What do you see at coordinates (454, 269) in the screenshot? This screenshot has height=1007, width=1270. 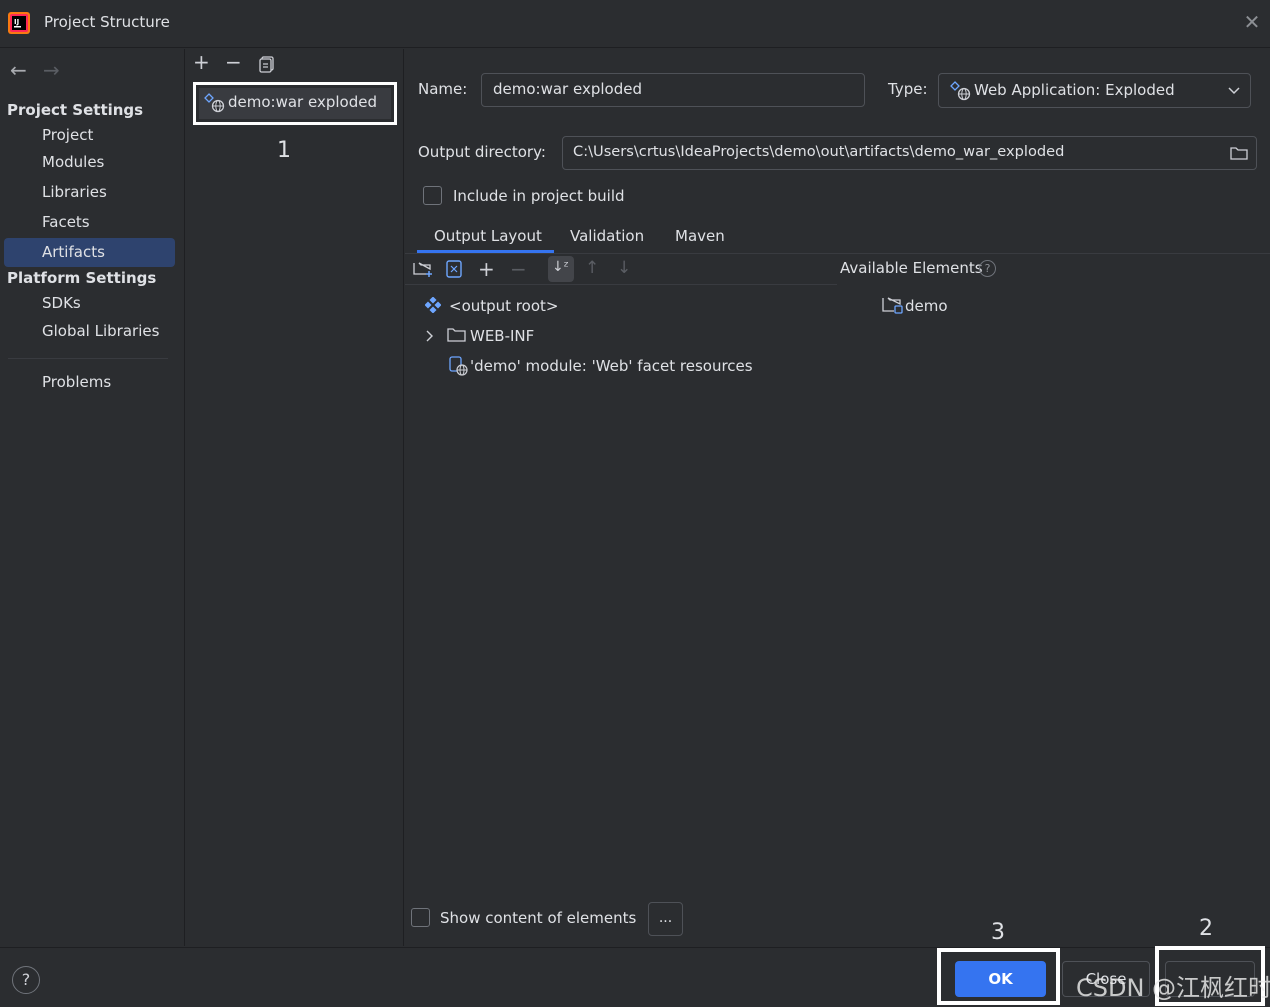 I see `add-module-output-icon` at bounding box center [454, 269].